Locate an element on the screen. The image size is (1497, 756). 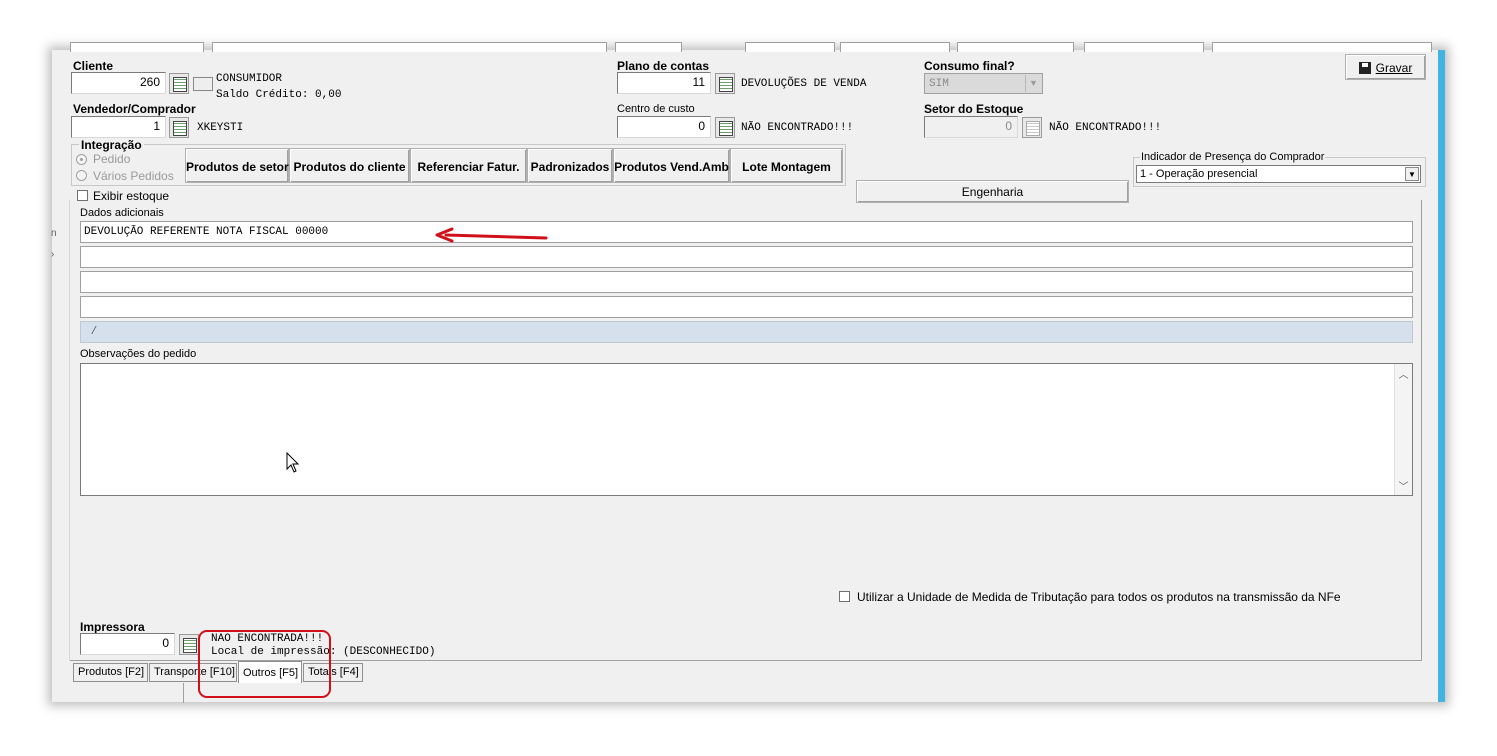
indicador-value: 1 - Operação presencial is located at coordinates (1199, 174).